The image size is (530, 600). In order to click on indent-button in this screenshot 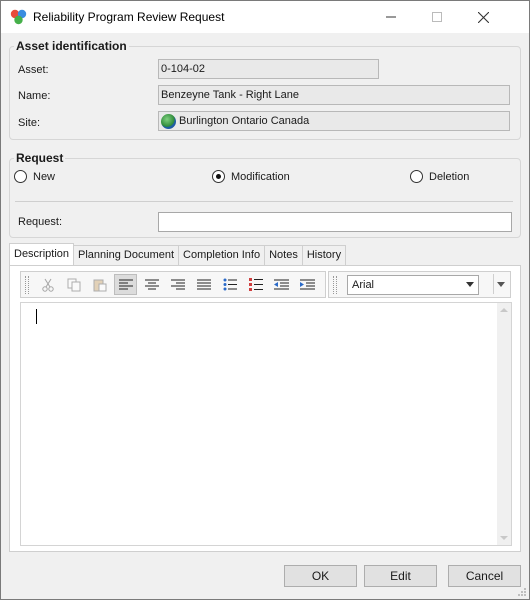, I will do `click(307, 284)`.